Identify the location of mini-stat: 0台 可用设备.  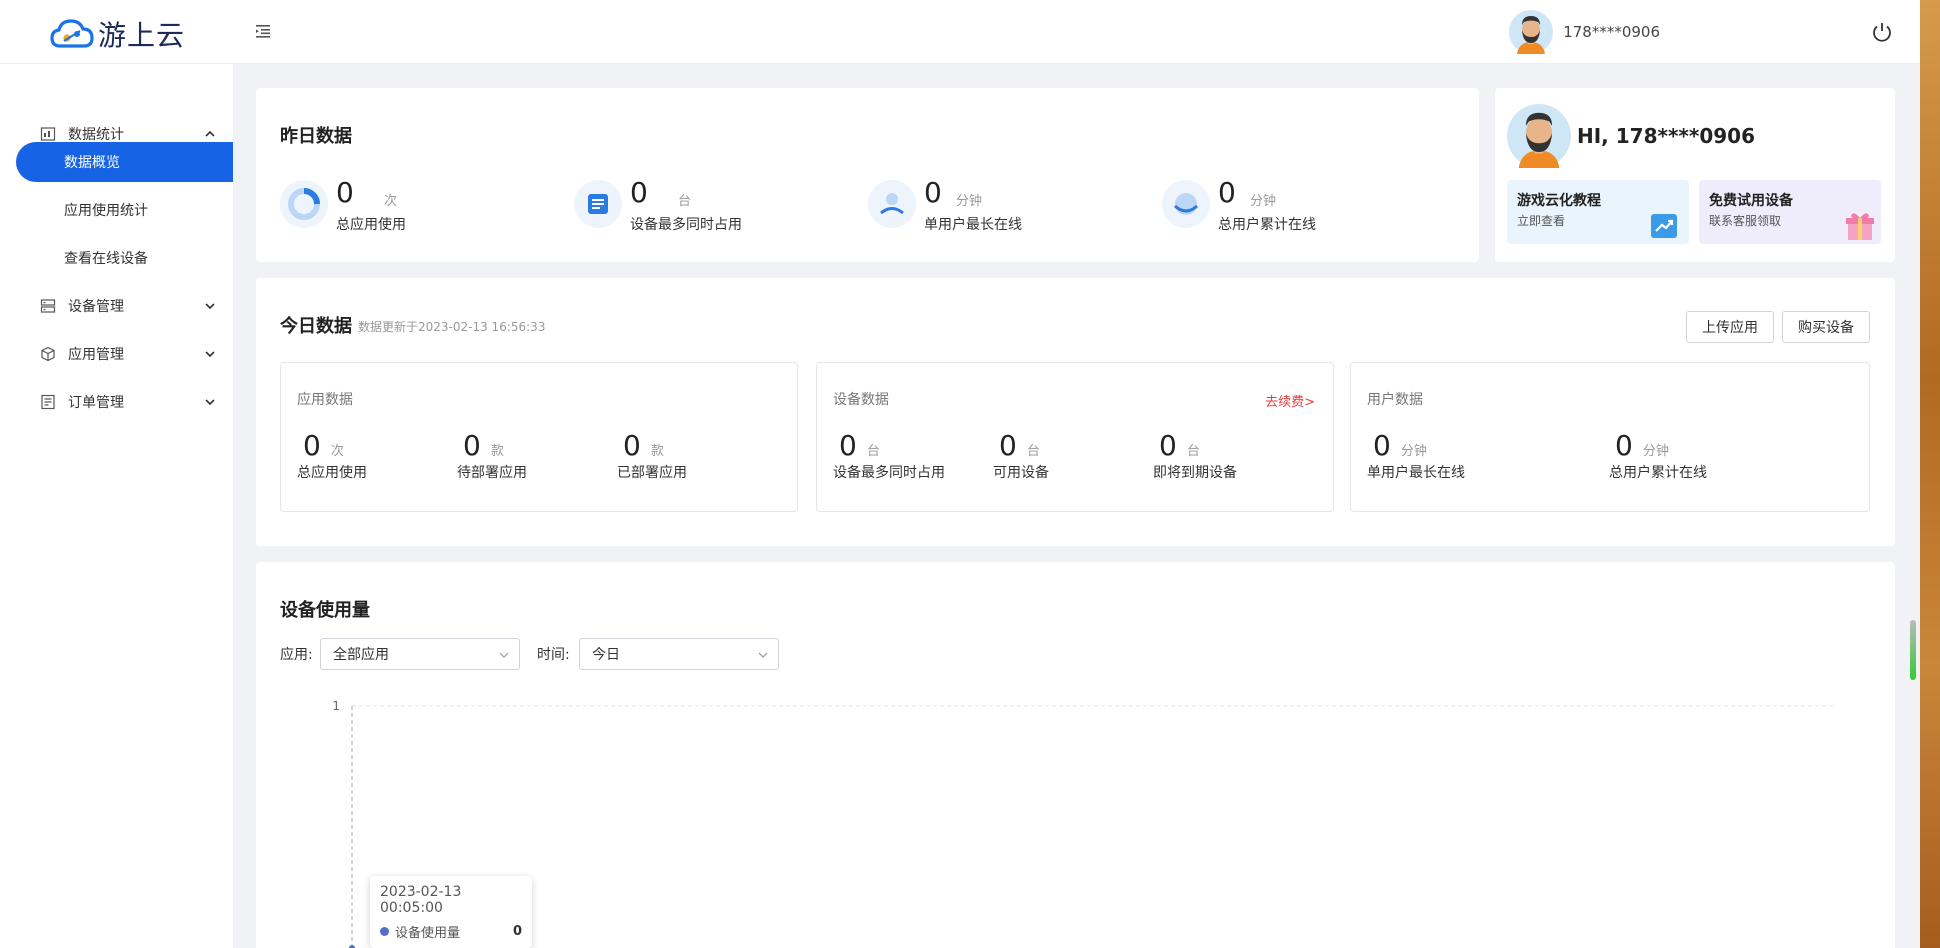
(1021, 455).